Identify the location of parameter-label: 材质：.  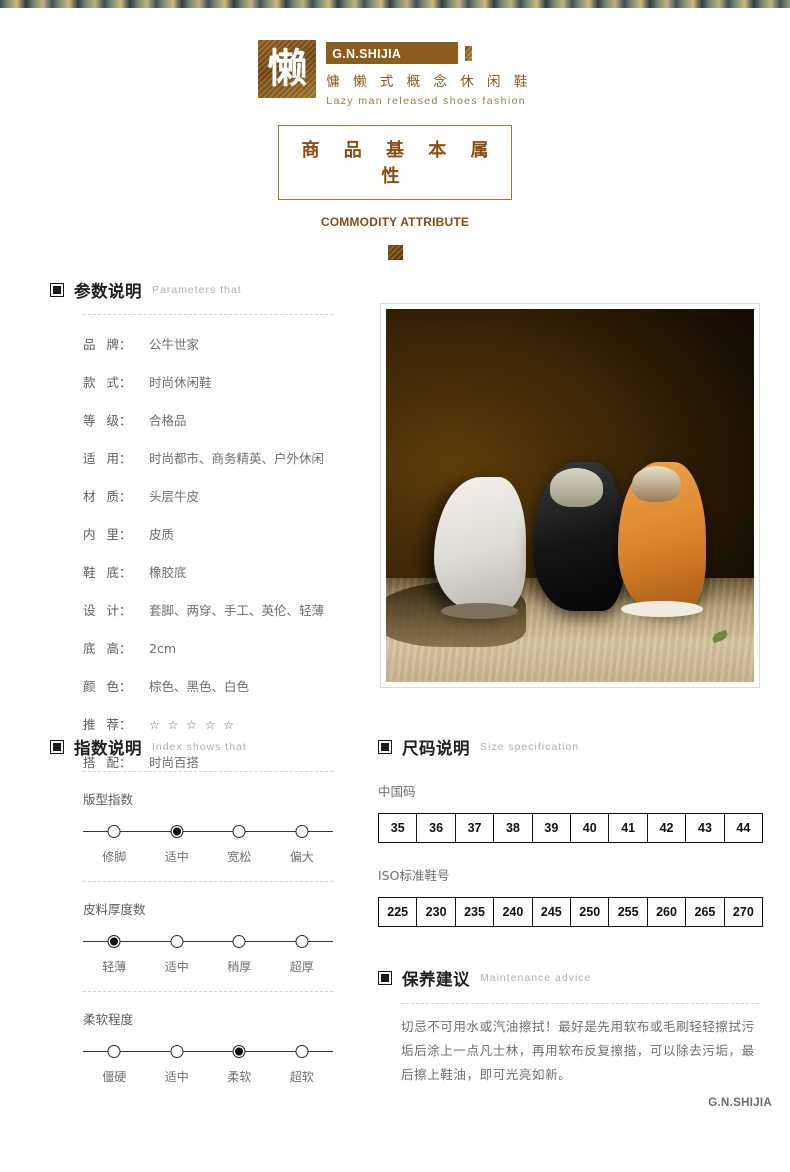
(107, 496).